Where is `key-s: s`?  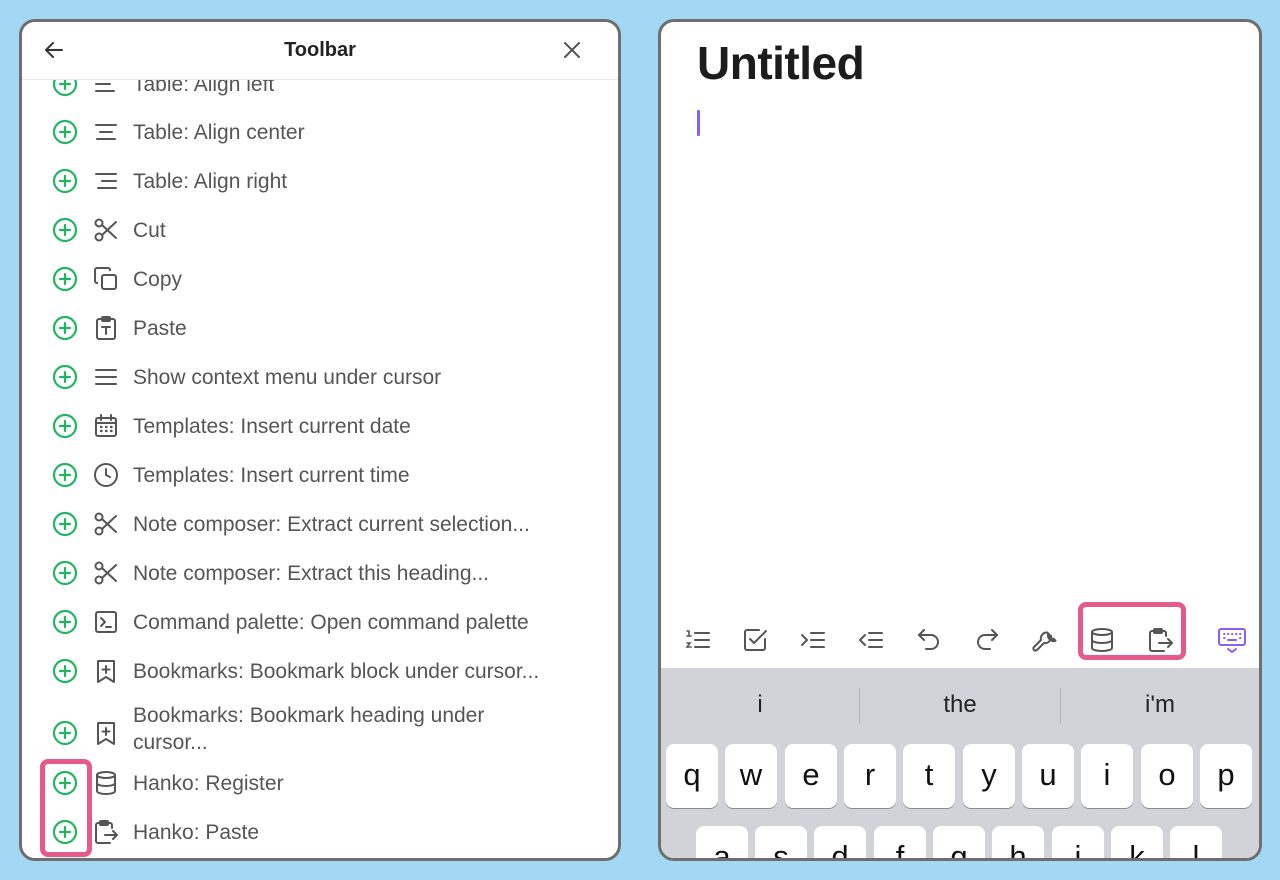
key-s: s is located at coordinates (781, 842).